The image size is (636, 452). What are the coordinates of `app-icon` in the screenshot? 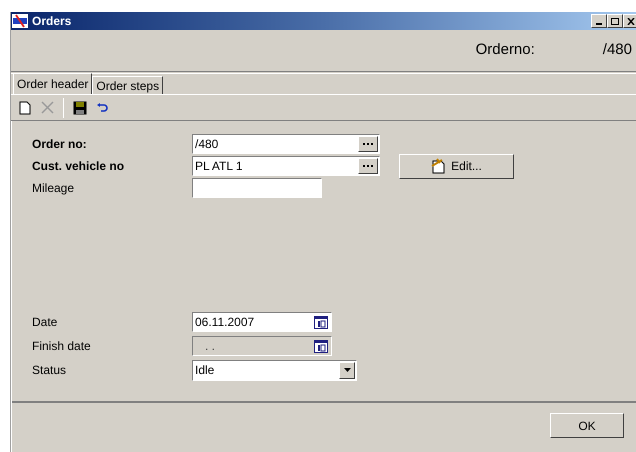 It's located at (20, 21).